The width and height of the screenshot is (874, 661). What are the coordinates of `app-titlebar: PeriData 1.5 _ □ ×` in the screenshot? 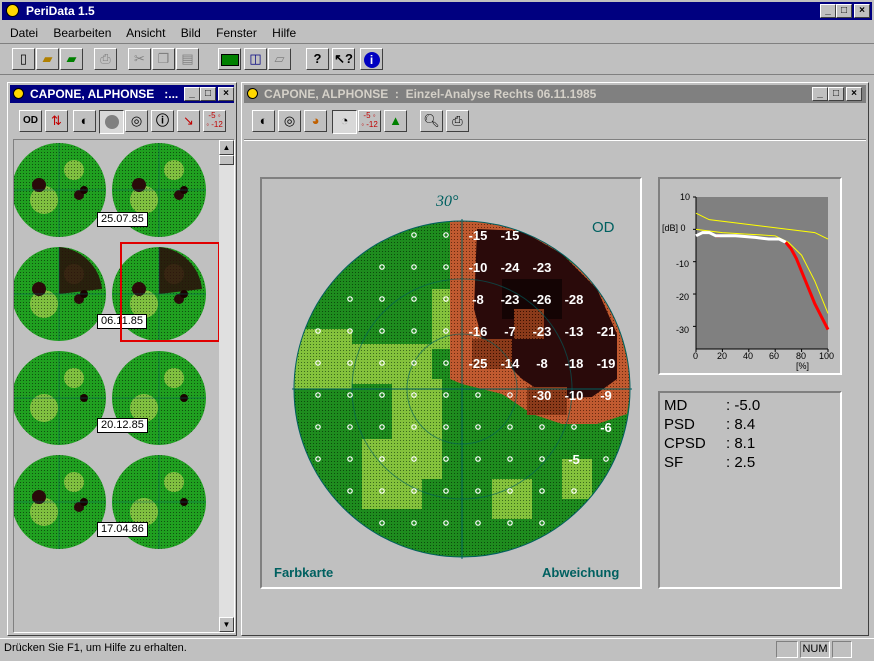 It's located at (437, 11).